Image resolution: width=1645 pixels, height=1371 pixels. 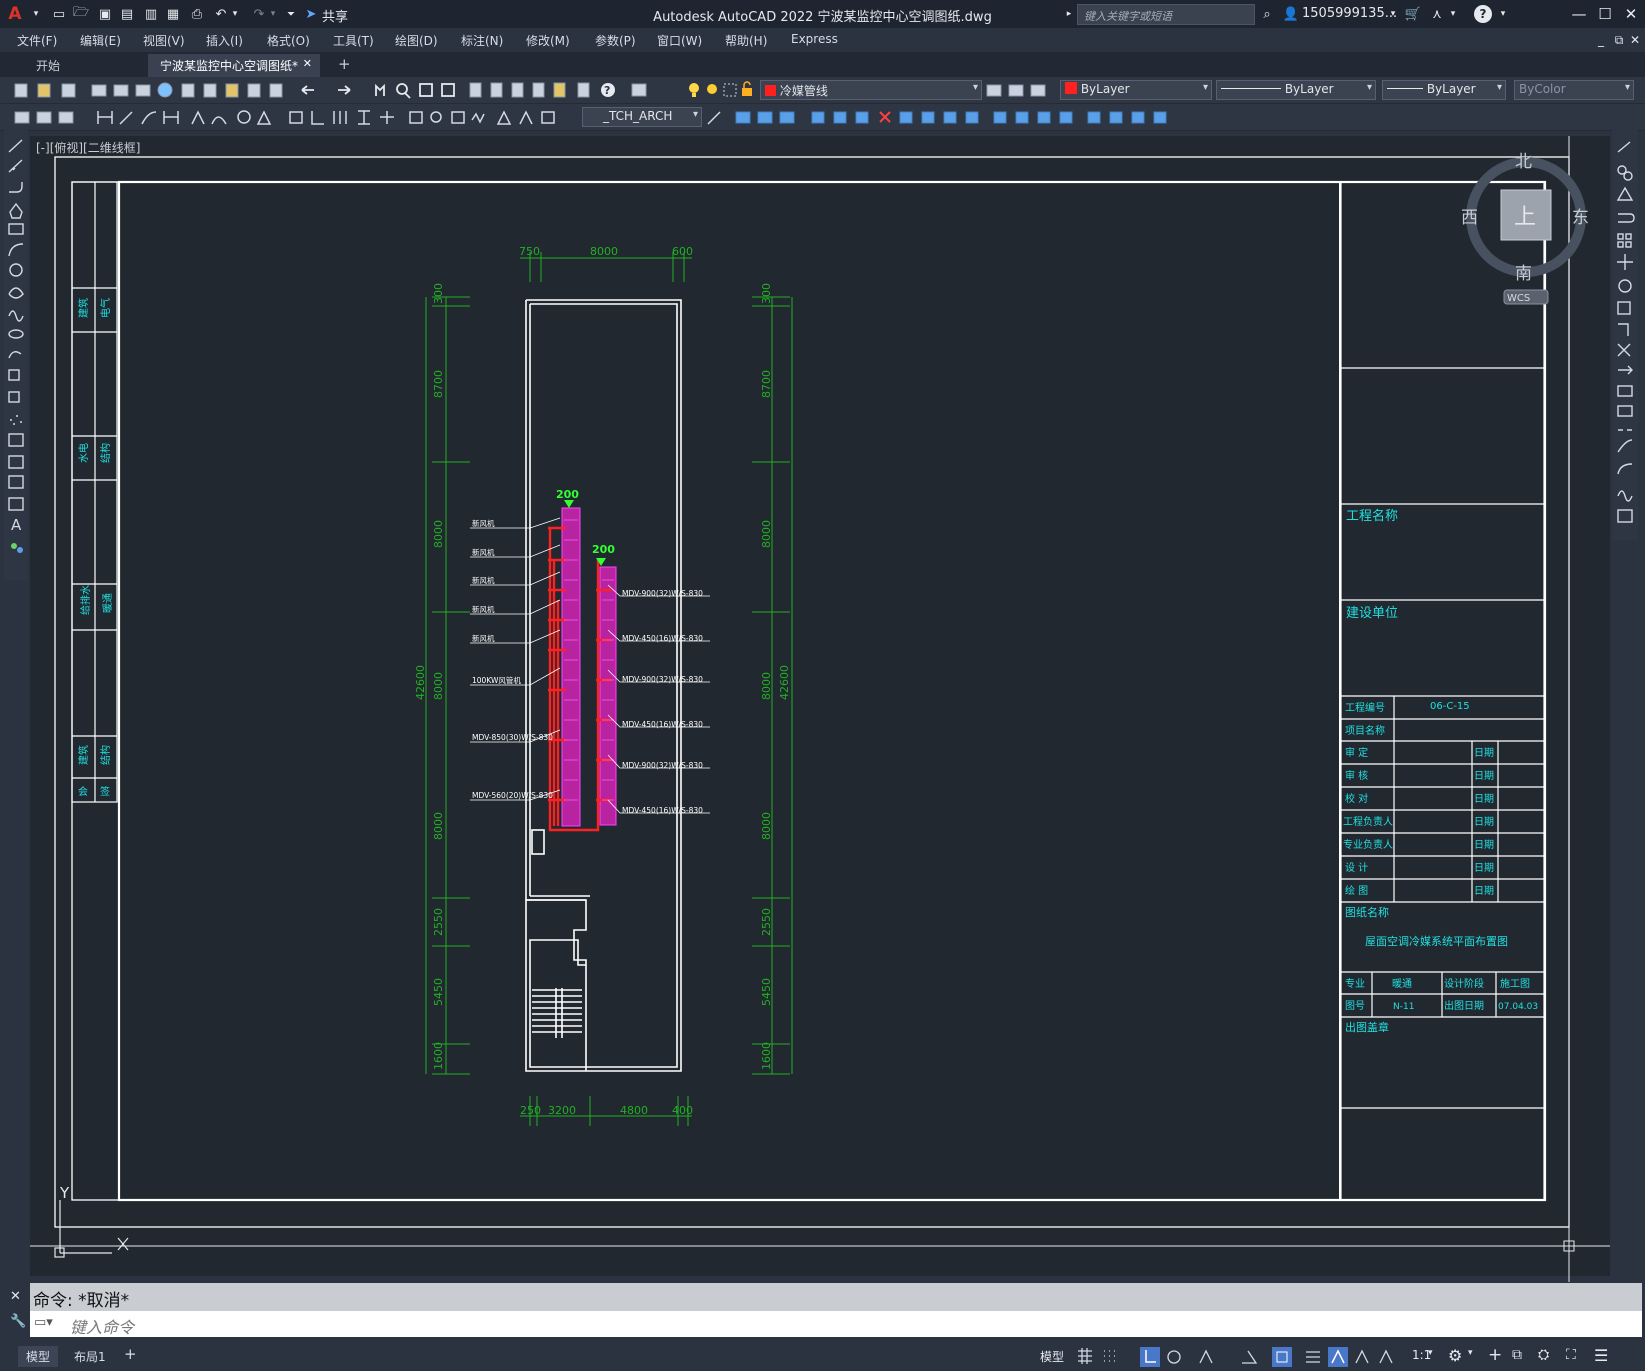 I want to click on role-project-lead: 工程负责人, so click(x=1368, y=821).